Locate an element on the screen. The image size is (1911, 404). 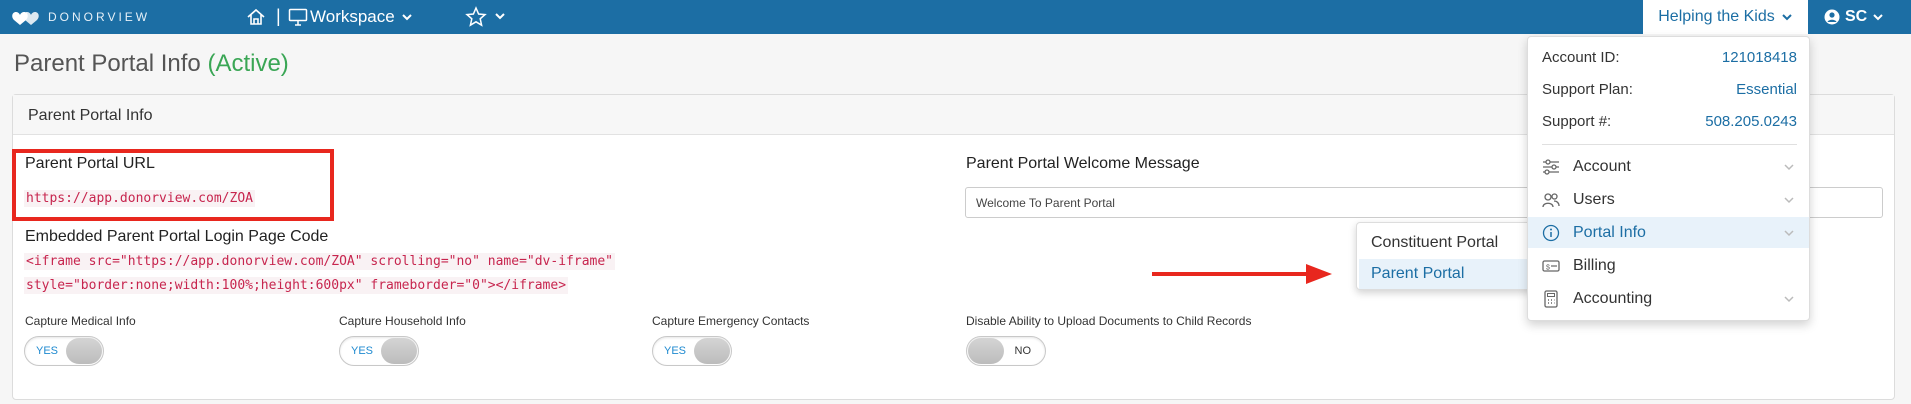
favorites-star-icon is located at coordinates (476, 17).